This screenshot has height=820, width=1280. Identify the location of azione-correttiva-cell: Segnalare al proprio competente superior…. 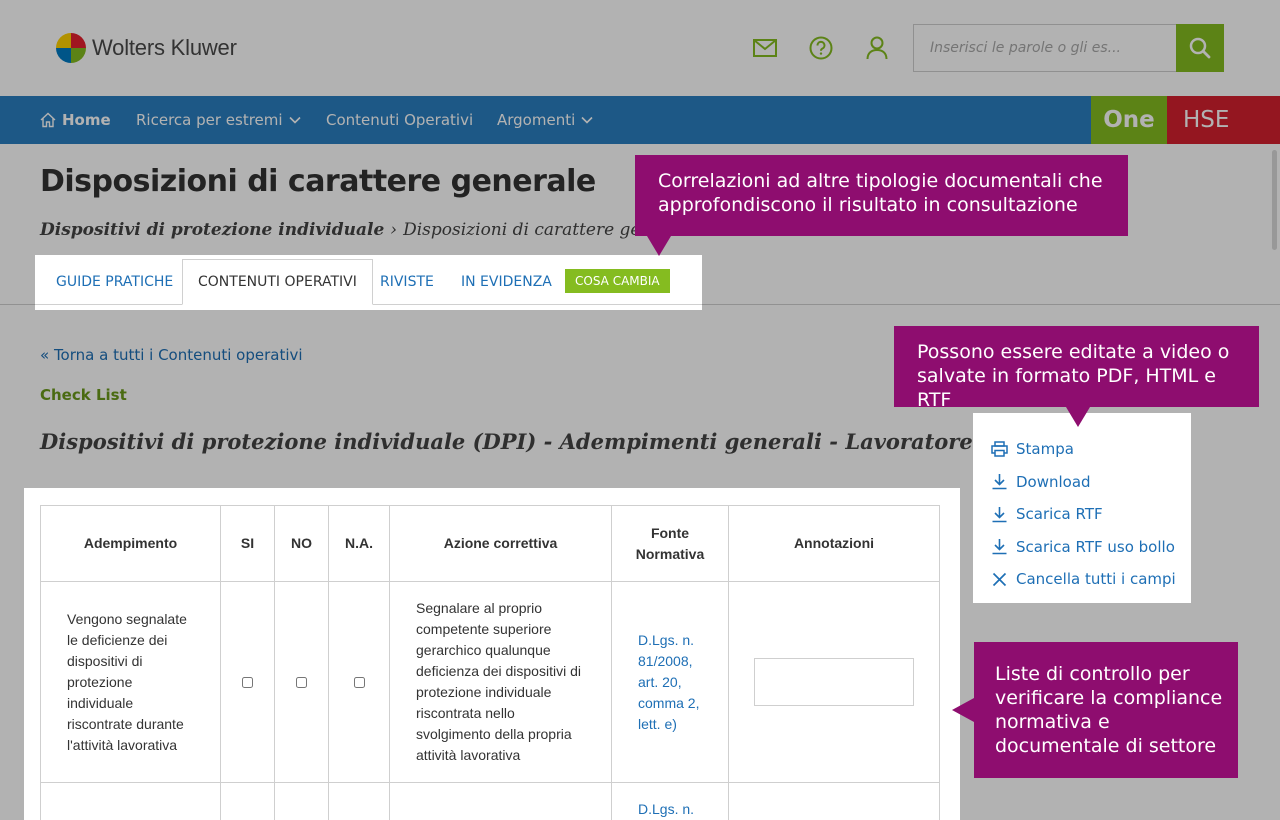
(500, 682).